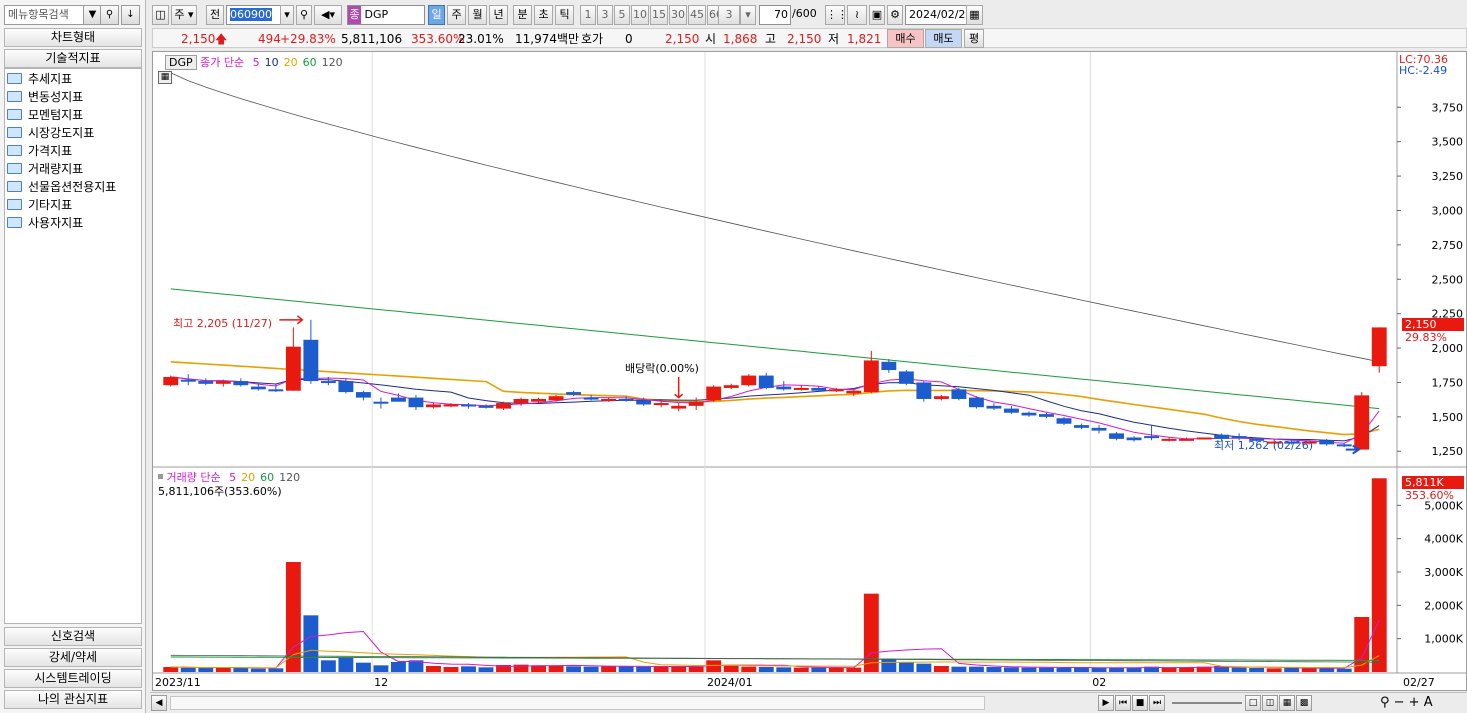 The image size is (1467, 713). I want to click on indicator-menu-button: 시스템트레이딩, so click(73, 678).